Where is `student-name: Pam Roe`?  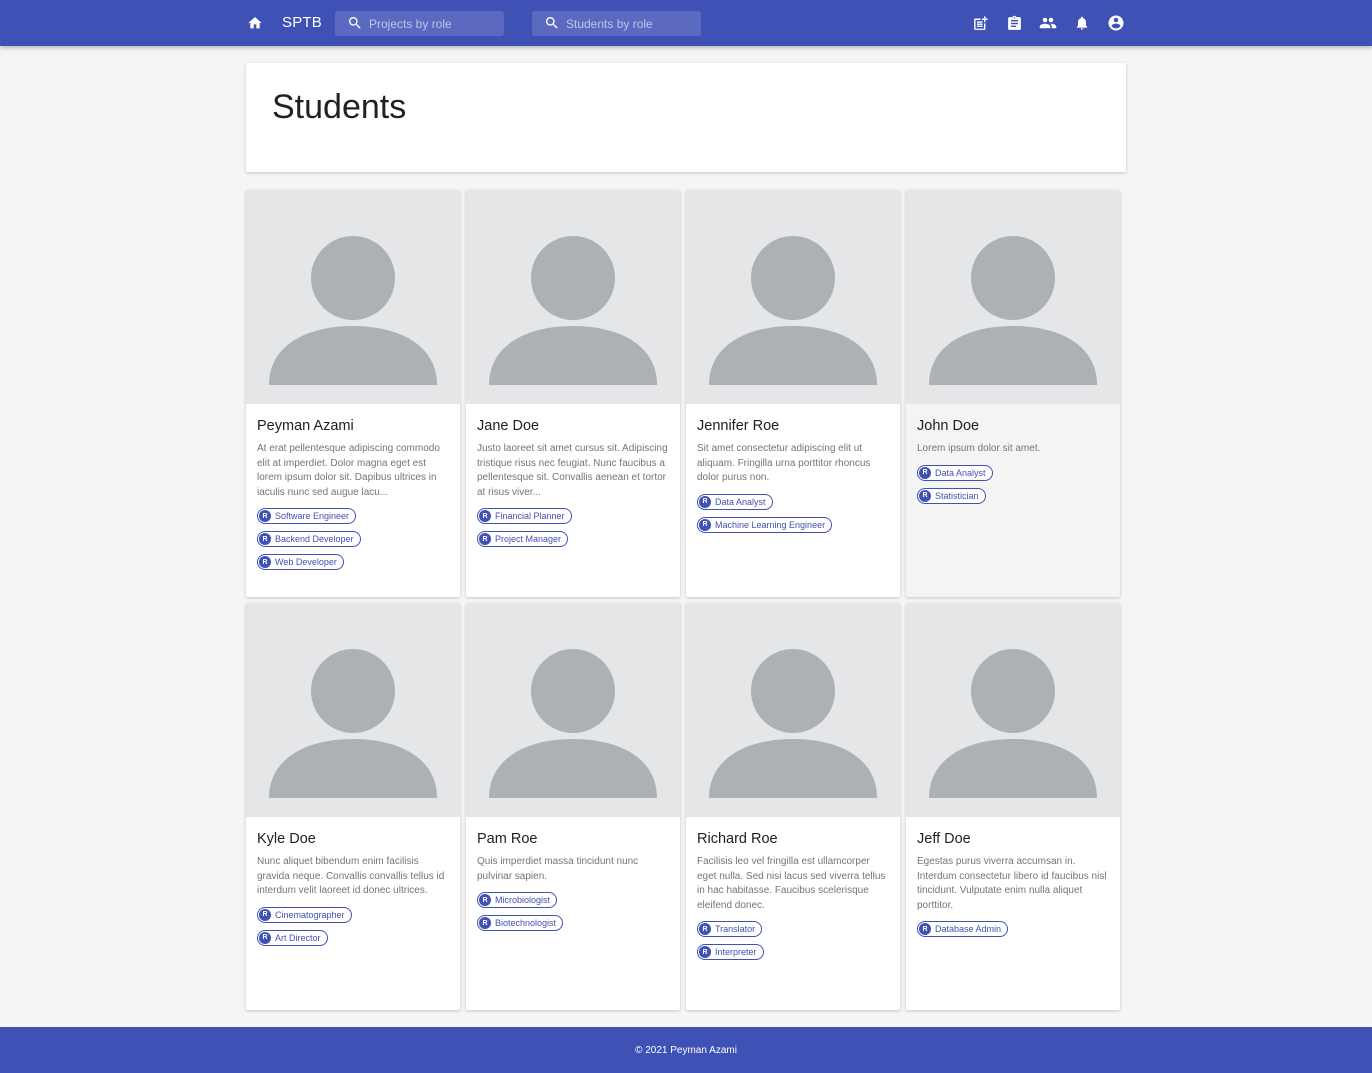
student-name: Pam Roe is located at coordinates (573, 839).